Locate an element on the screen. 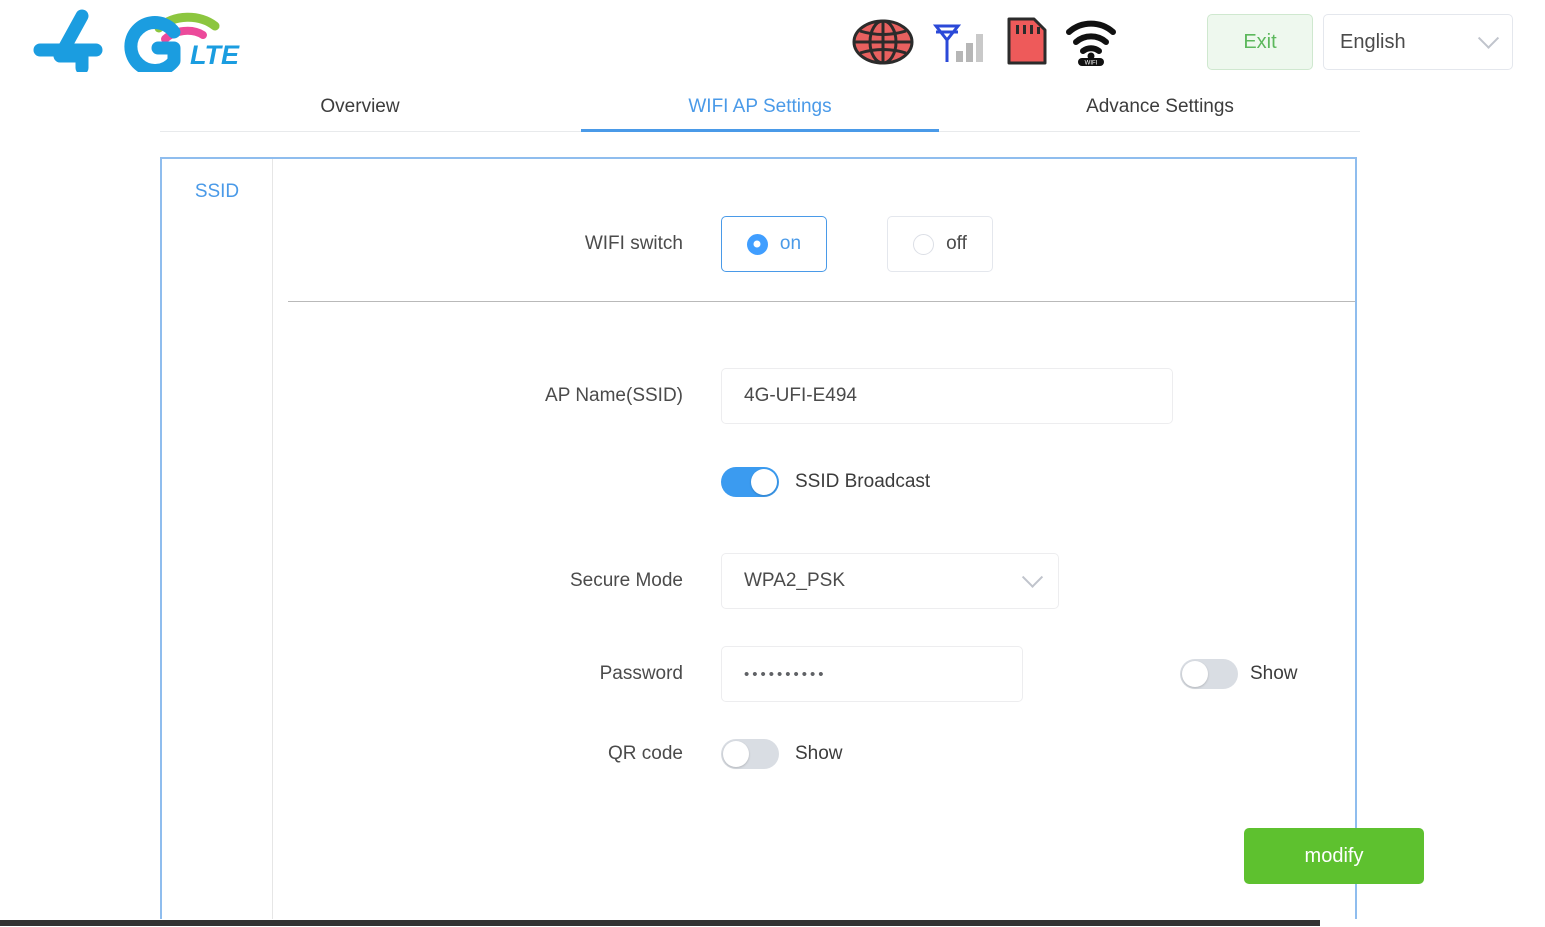 The width and height of the screenshot is (1545, 927). password-show-group: Show is located at coordinates (1239, 674).